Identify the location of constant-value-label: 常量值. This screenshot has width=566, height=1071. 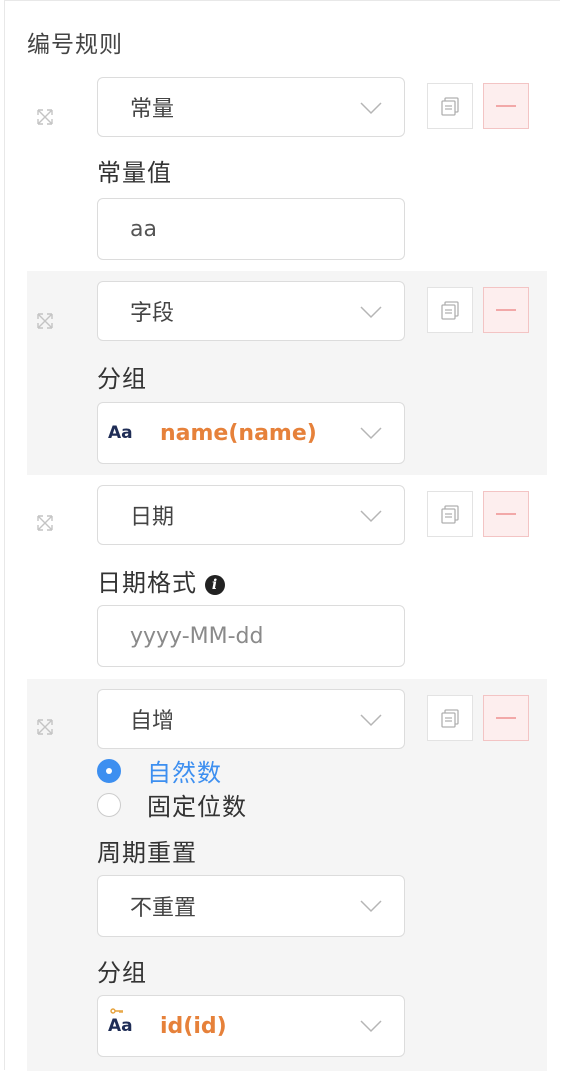
(134, 173).